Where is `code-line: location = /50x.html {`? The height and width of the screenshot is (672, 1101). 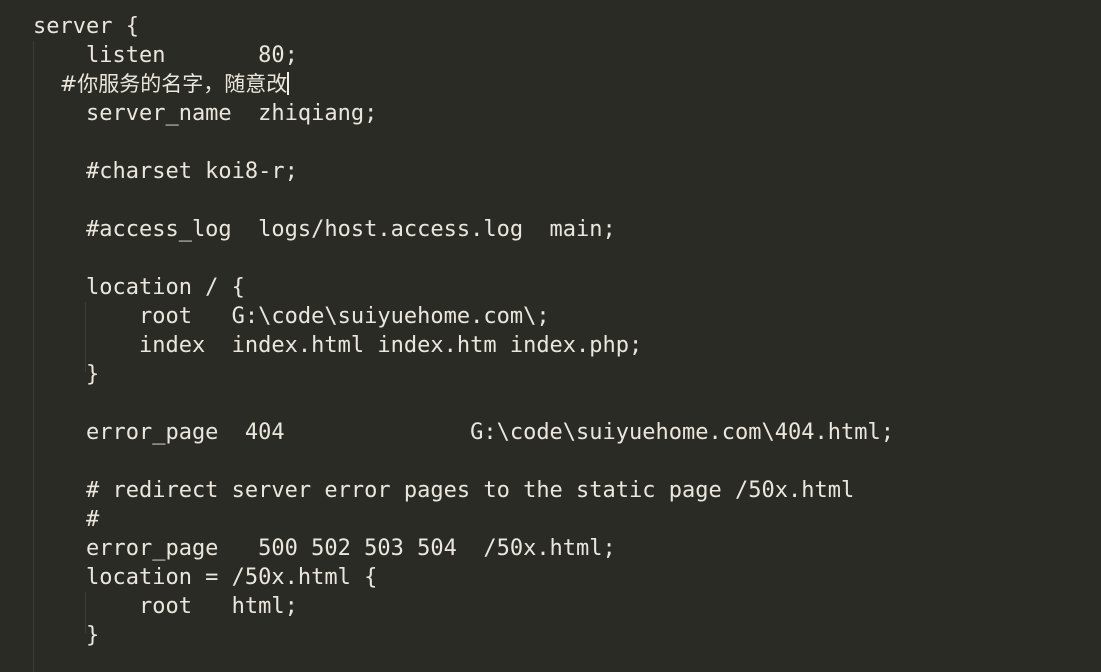
code-line: location = /50x.html { is located at coordinates (550, 577).